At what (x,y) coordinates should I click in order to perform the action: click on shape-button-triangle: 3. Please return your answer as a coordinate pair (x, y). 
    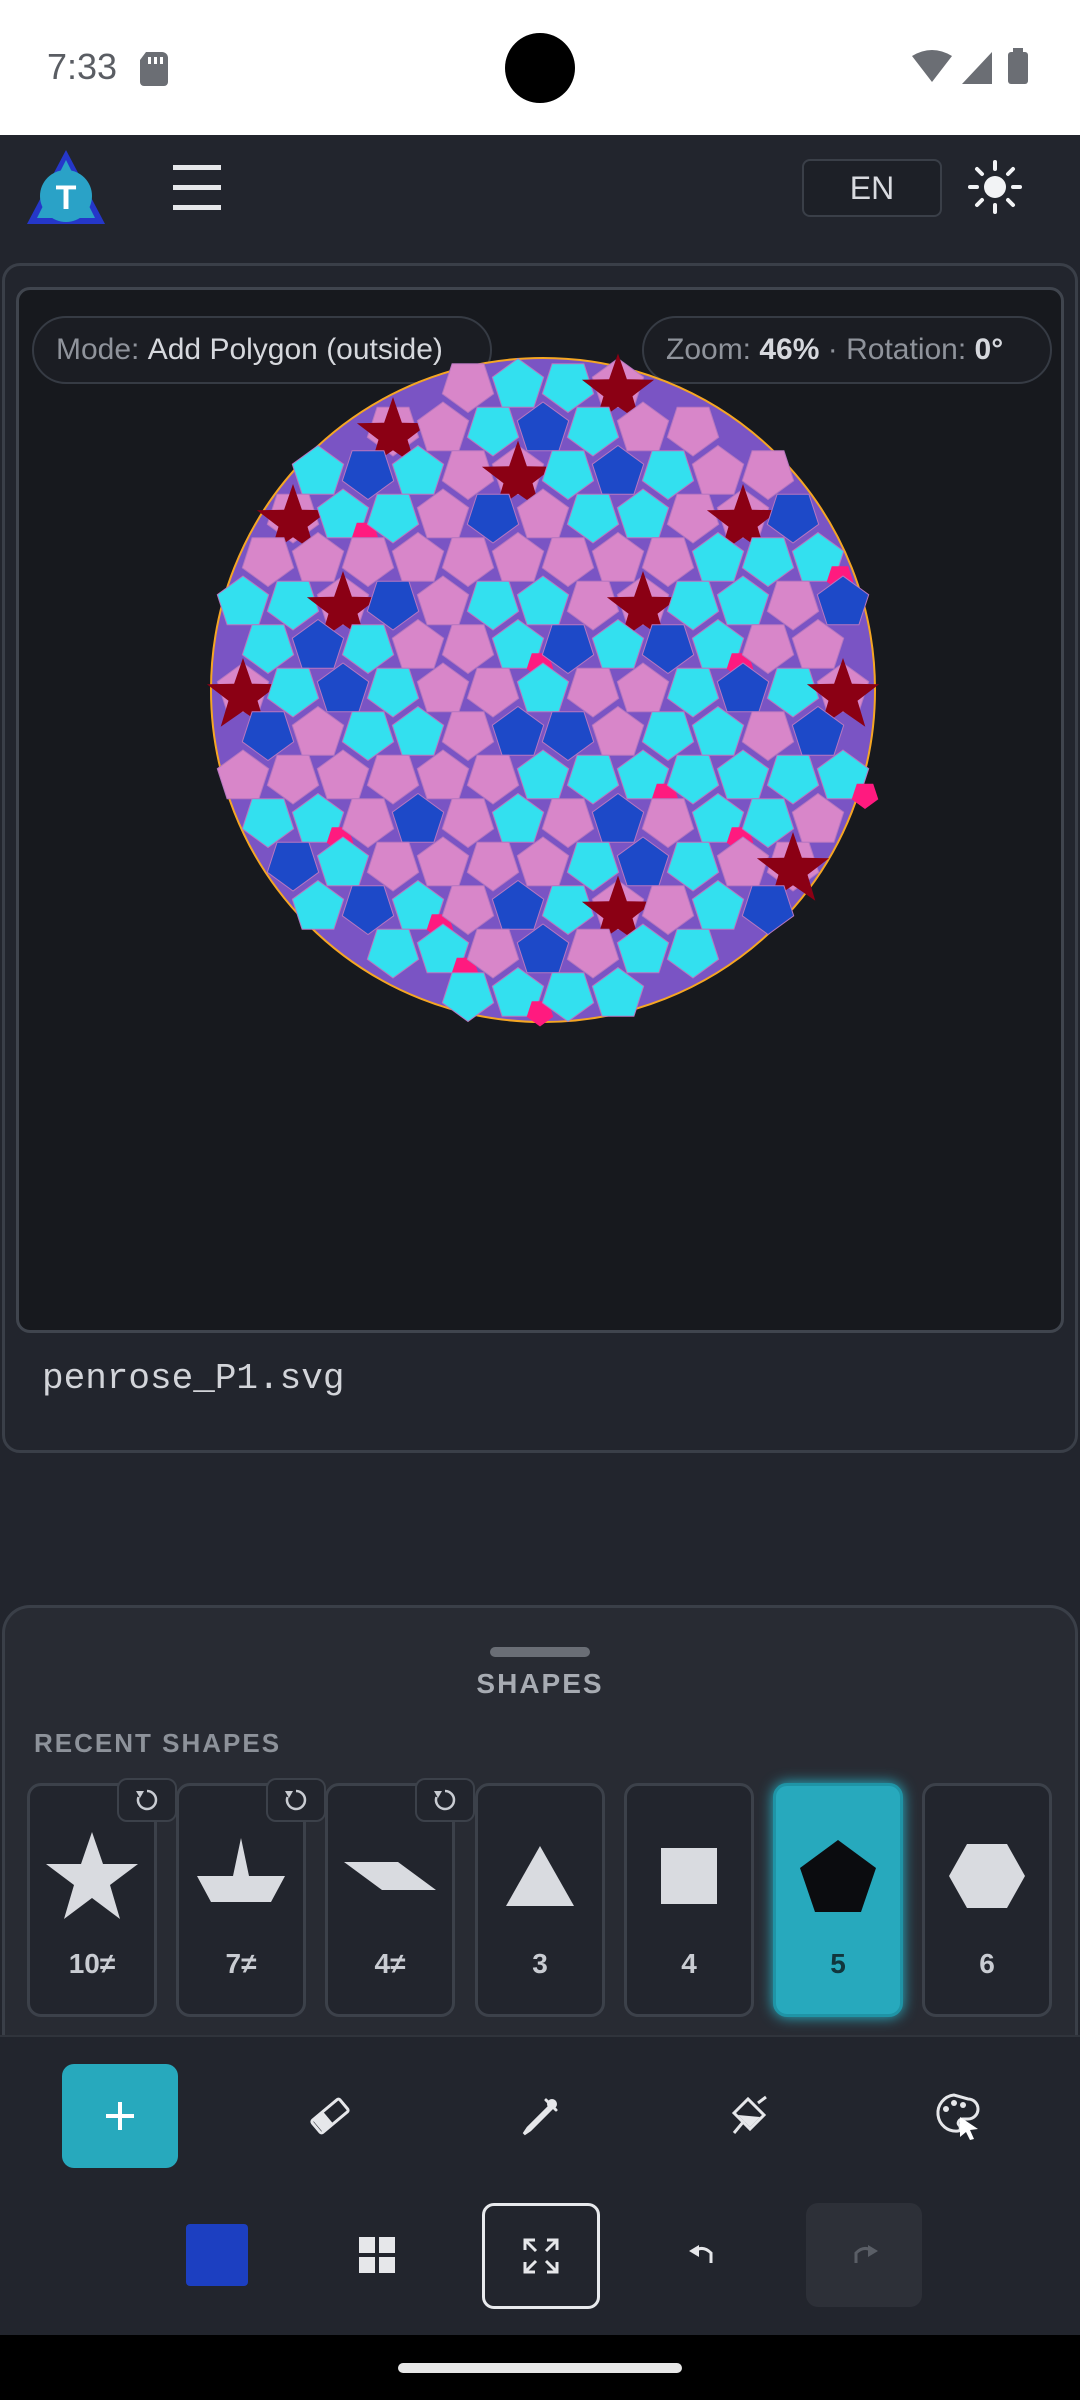
    Looking at the image, I should click on (540, 1900).